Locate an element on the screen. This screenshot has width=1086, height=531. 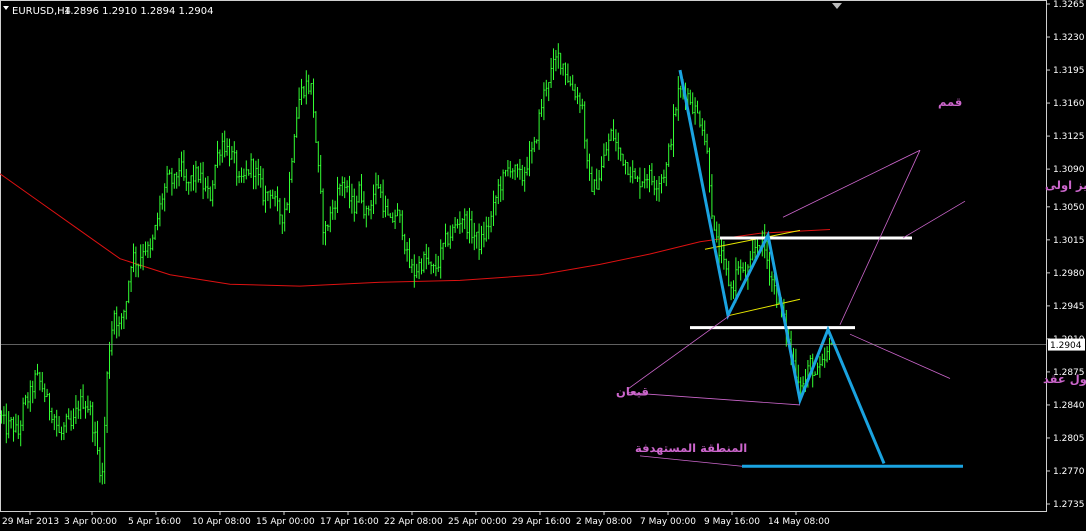
annotation-target: المنطقة المستهدفة is located at coordinates (691, 448).